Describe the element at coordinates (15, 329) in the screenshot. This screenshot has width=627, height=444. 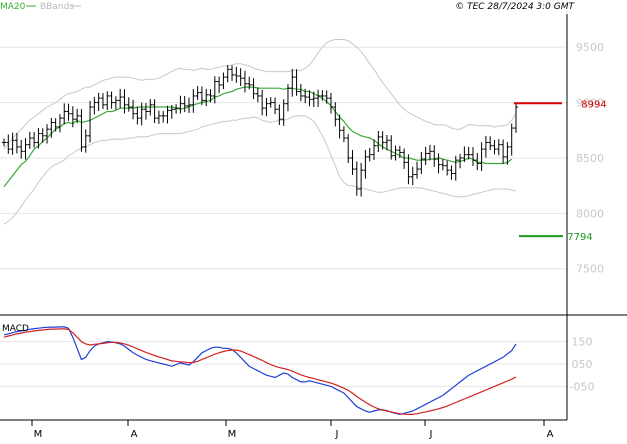
I see `macd-panel-title: MACD` at that location.